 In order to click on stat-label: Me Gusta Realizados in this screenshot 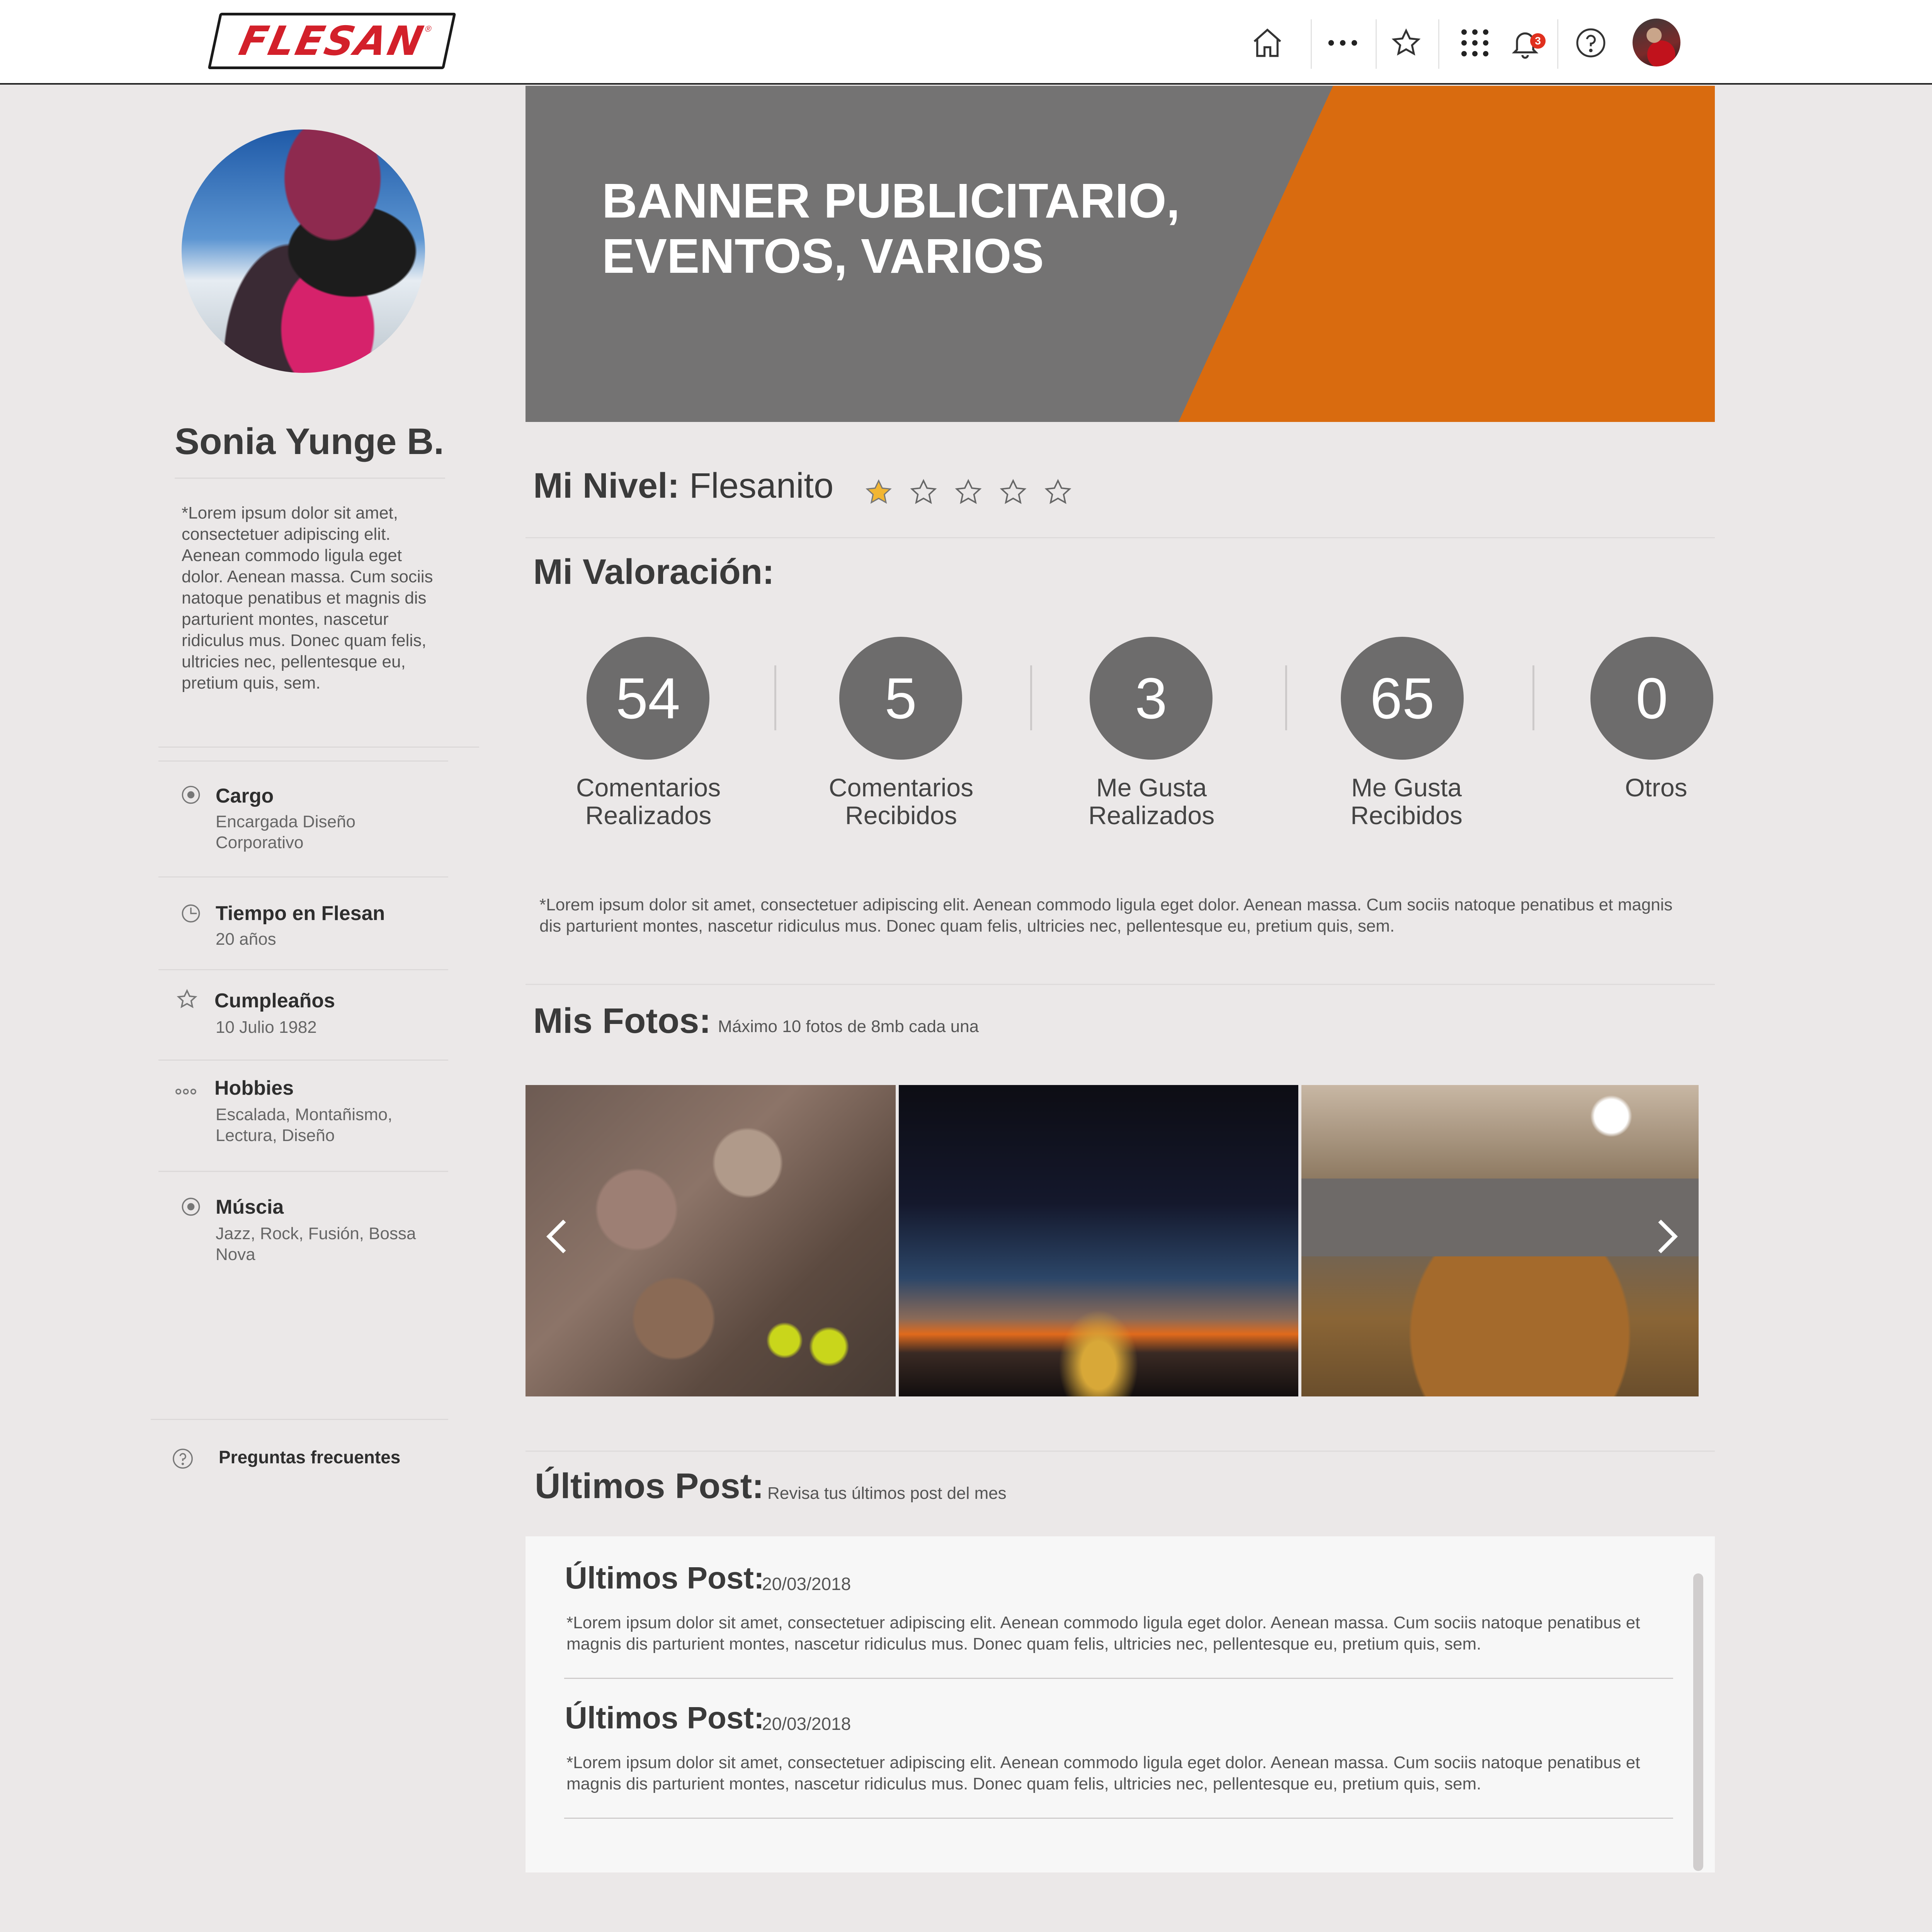, I will do `click(1151, 801)`.